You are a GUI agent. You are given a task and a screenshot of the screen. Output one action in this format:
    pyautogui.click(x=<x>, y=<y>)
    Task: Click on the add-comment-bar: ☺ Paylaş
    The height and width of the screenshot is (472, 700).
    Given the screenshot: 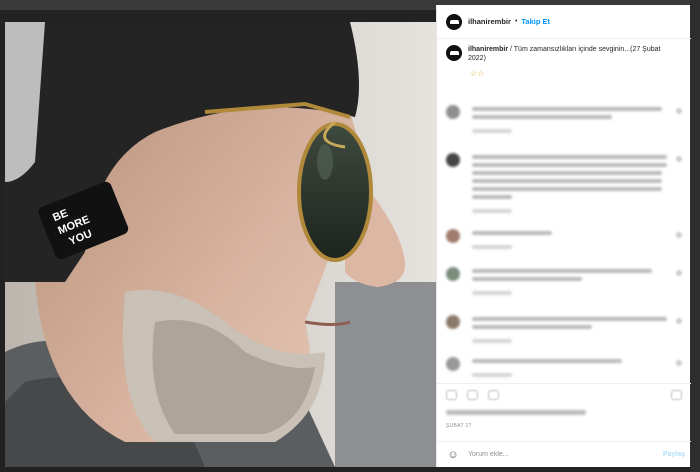 What is the action you would take?
    pyautogui.click(x=564, y=454)
    